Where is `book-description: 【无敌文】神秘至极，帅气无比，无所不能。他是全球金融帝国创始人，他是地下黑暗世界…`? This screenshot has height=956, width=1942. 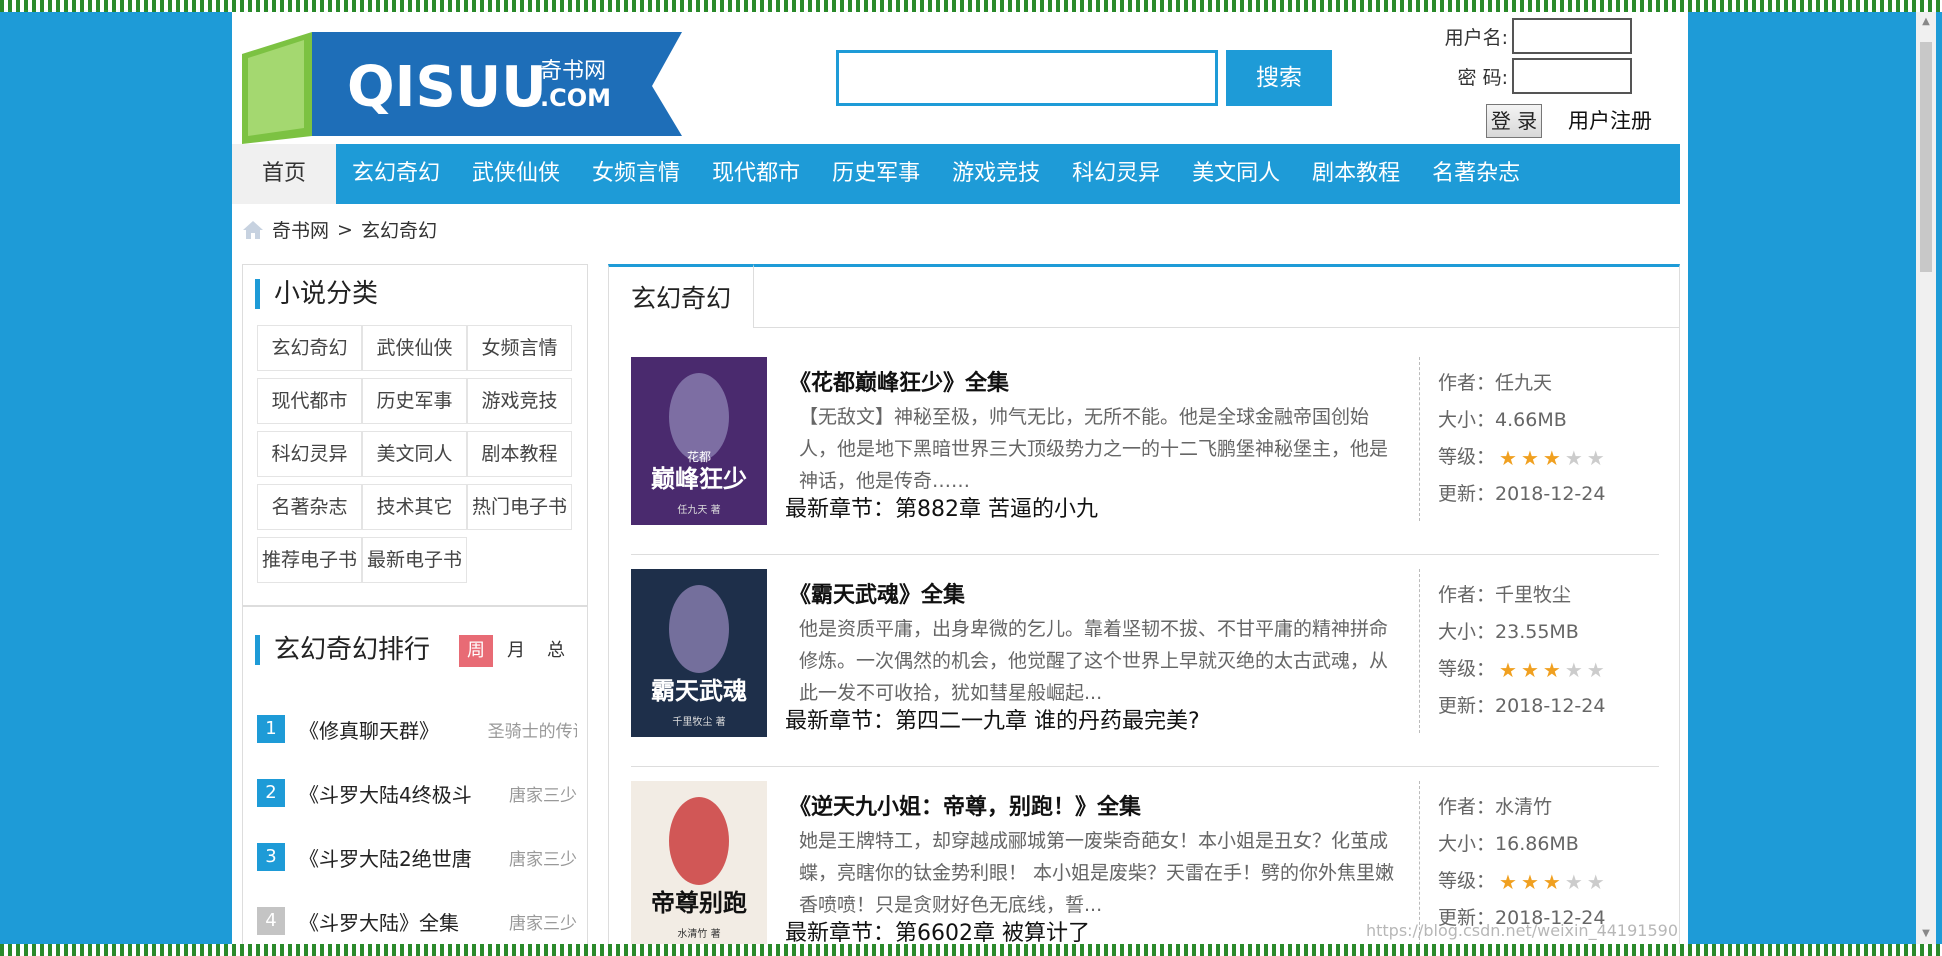
book-description: 【无敌文】神秘至极，帅气无比，无所不能。他是全球金融帝国创始人，他是地下黑暗世界… is located at coordinates (1094, 449).